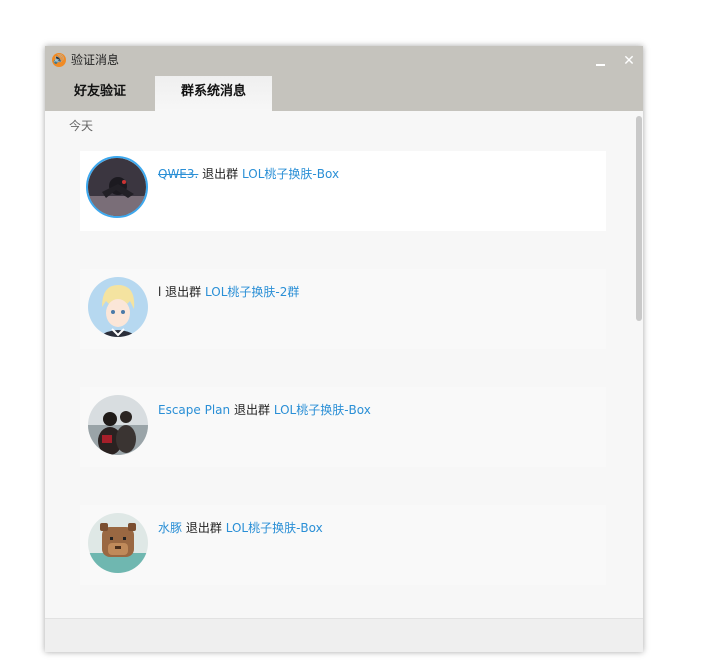 This screenshot has width=701, height=672. Describe the element at coordinates (118, 543) in the screenshot. I see `capybara-avatar` at that location.